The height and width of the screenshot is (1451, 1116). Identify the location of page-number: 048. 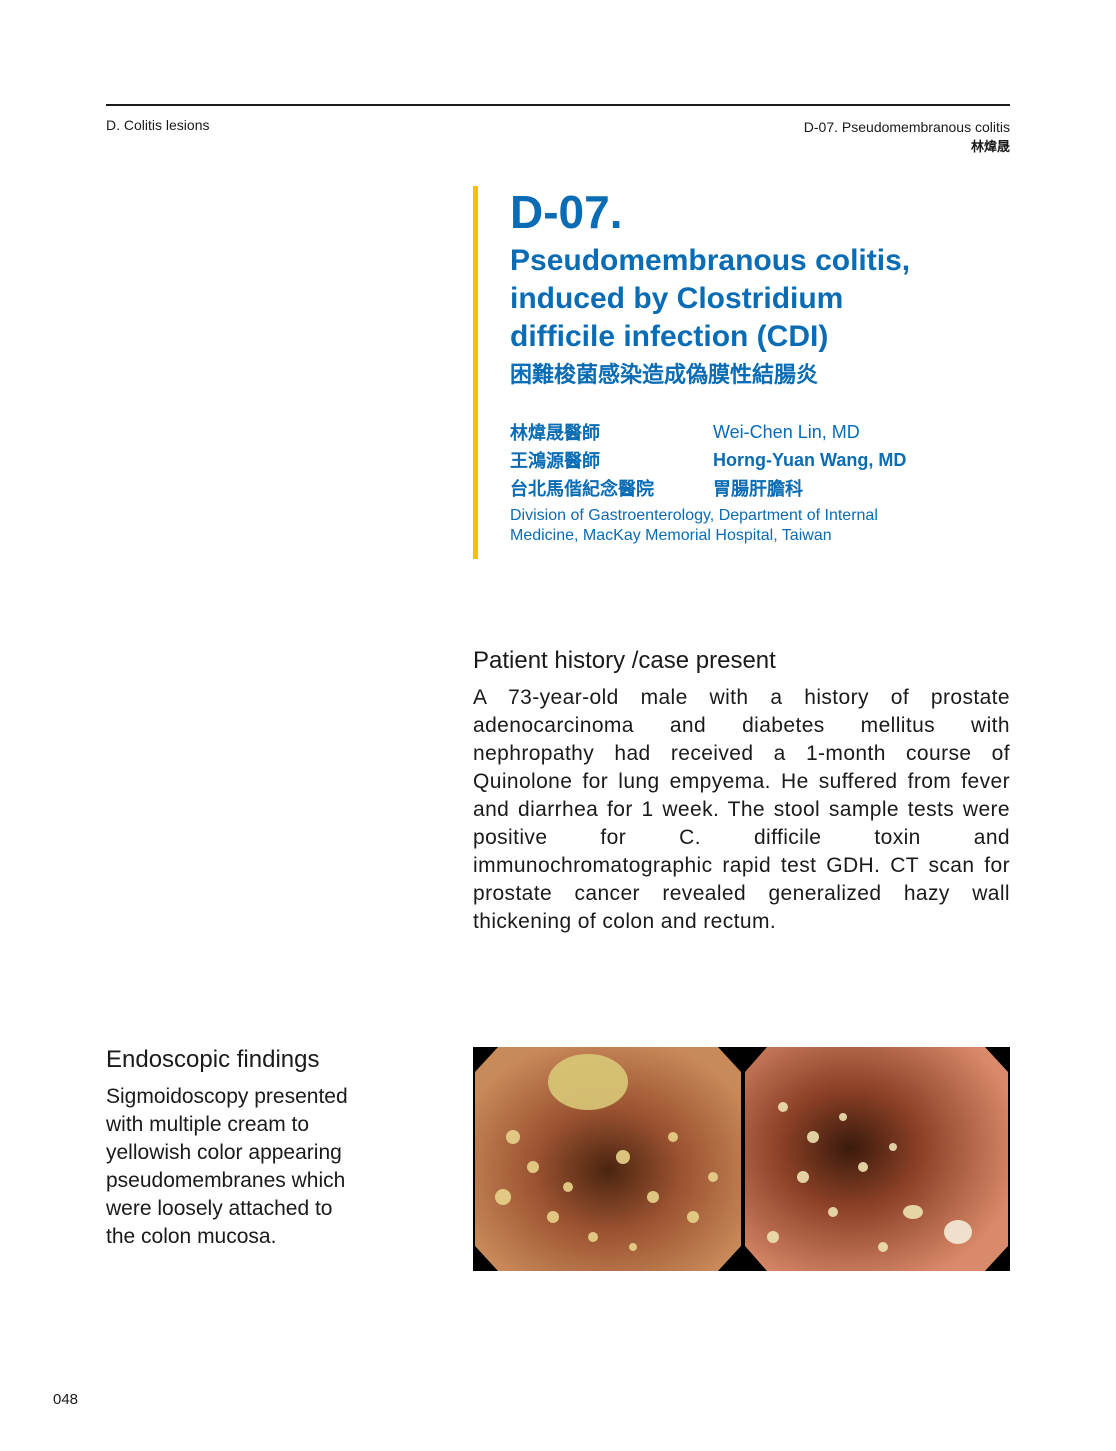
(66, 1399).